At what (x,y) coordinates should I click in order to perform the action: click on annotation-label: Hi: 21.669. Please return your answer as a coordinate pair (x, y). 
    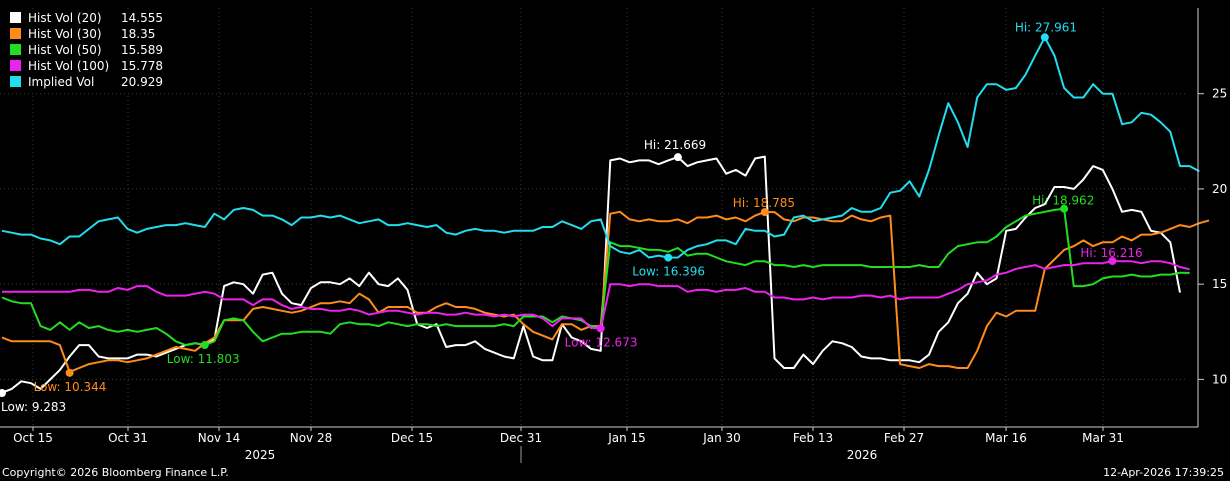
    Looking at the image, I should click on (675, 145).